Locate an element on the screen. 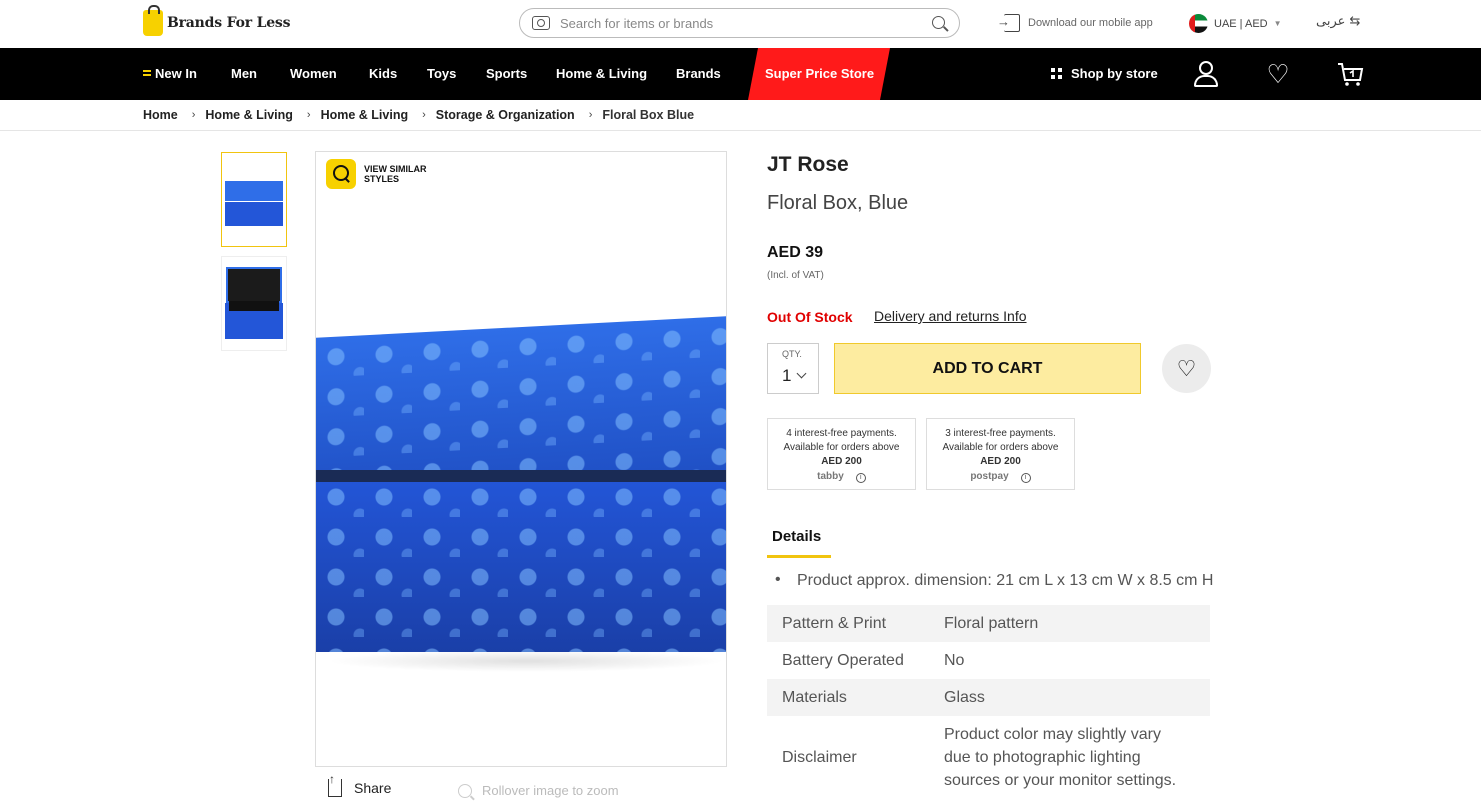 The width and height of the screenshot is (1481, 807). share-button: Share is located at coordinates (360, 784).